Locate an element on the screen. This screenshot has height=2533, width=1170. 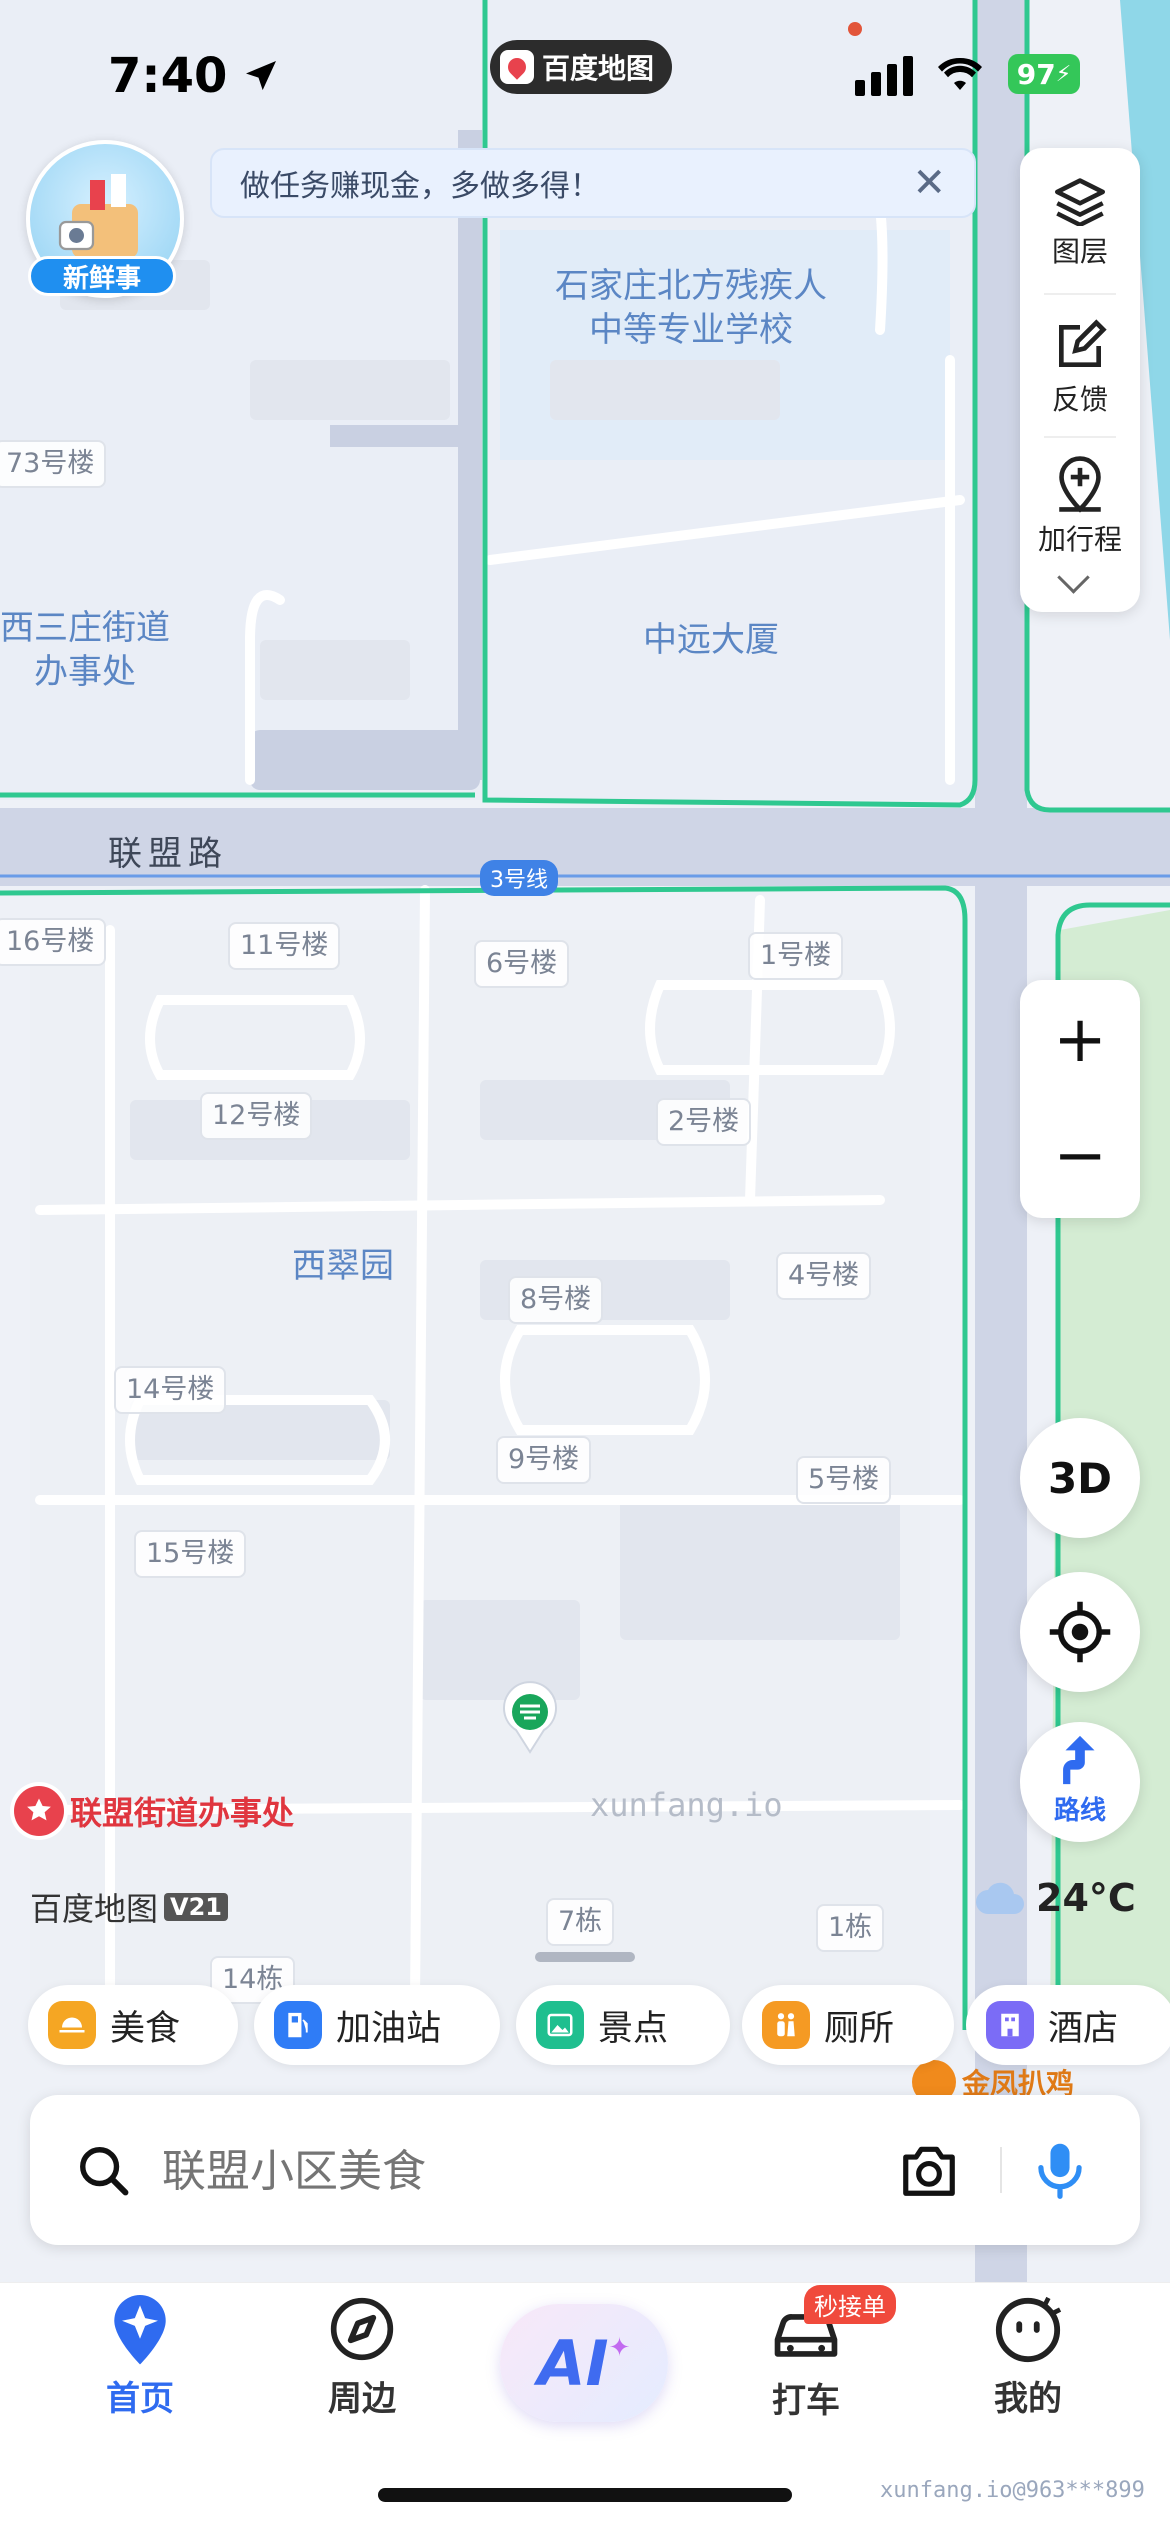
poi-office: 联盟街道办事处 is located at coordinates (154, 1811).